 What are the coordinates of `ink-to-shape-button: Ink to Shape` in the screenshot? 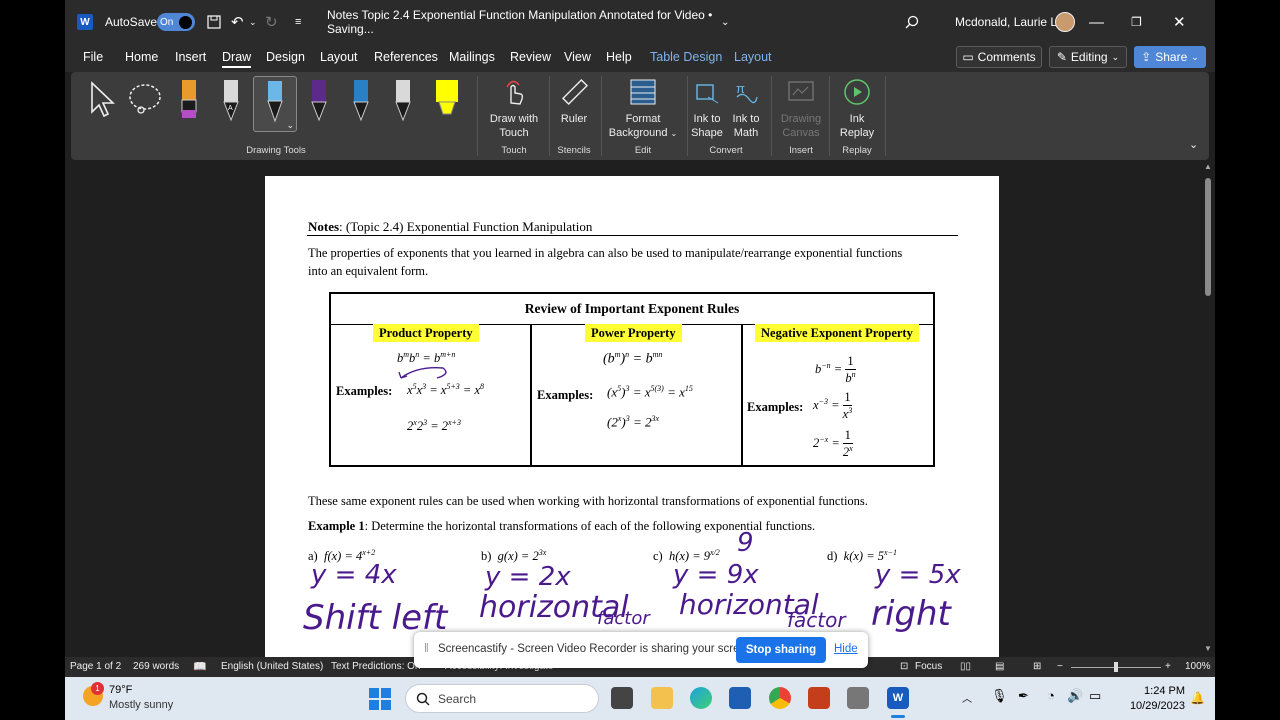 It's located at (707, 108).